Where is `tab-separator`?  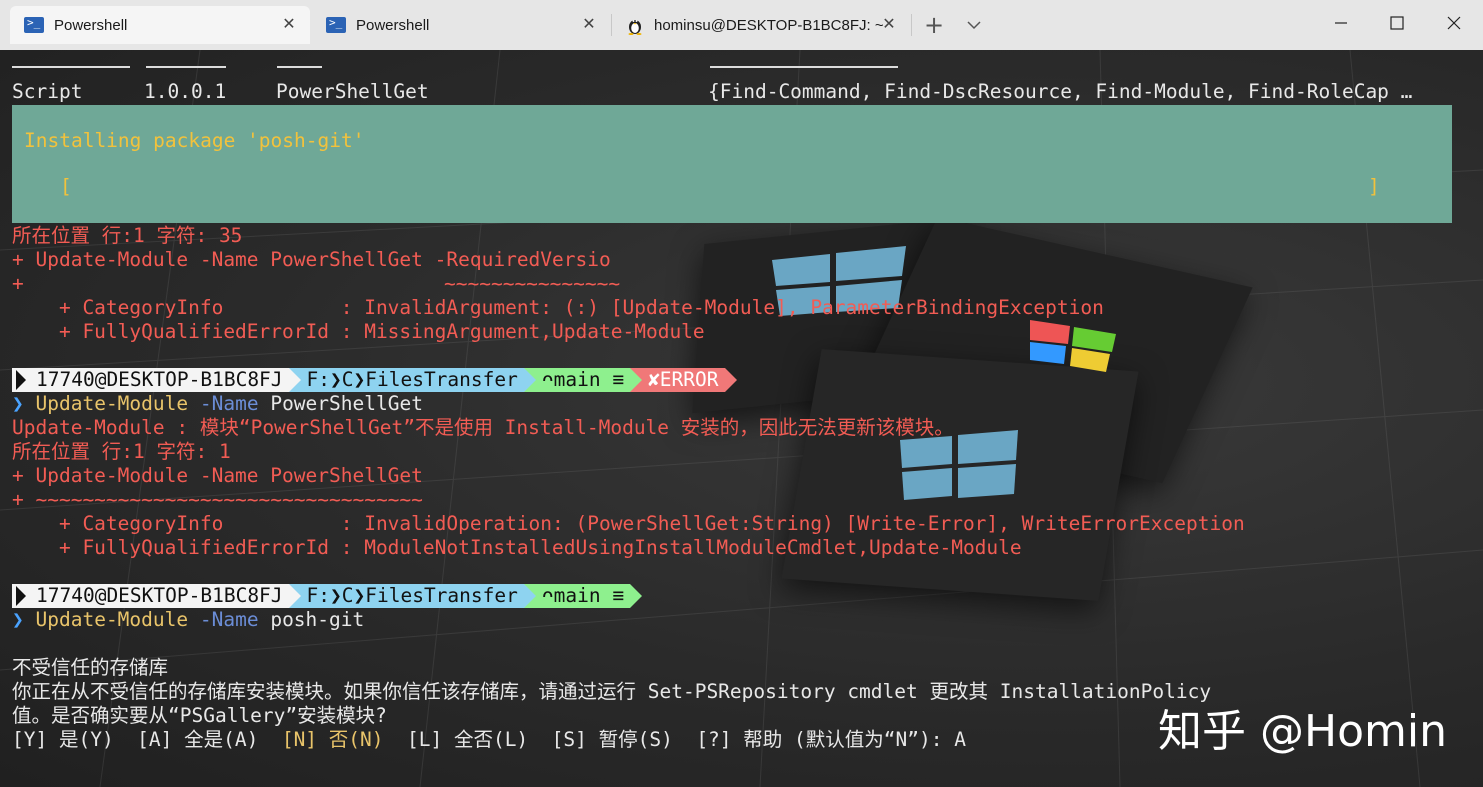
tab-separator is located at coordinates (911, 25).